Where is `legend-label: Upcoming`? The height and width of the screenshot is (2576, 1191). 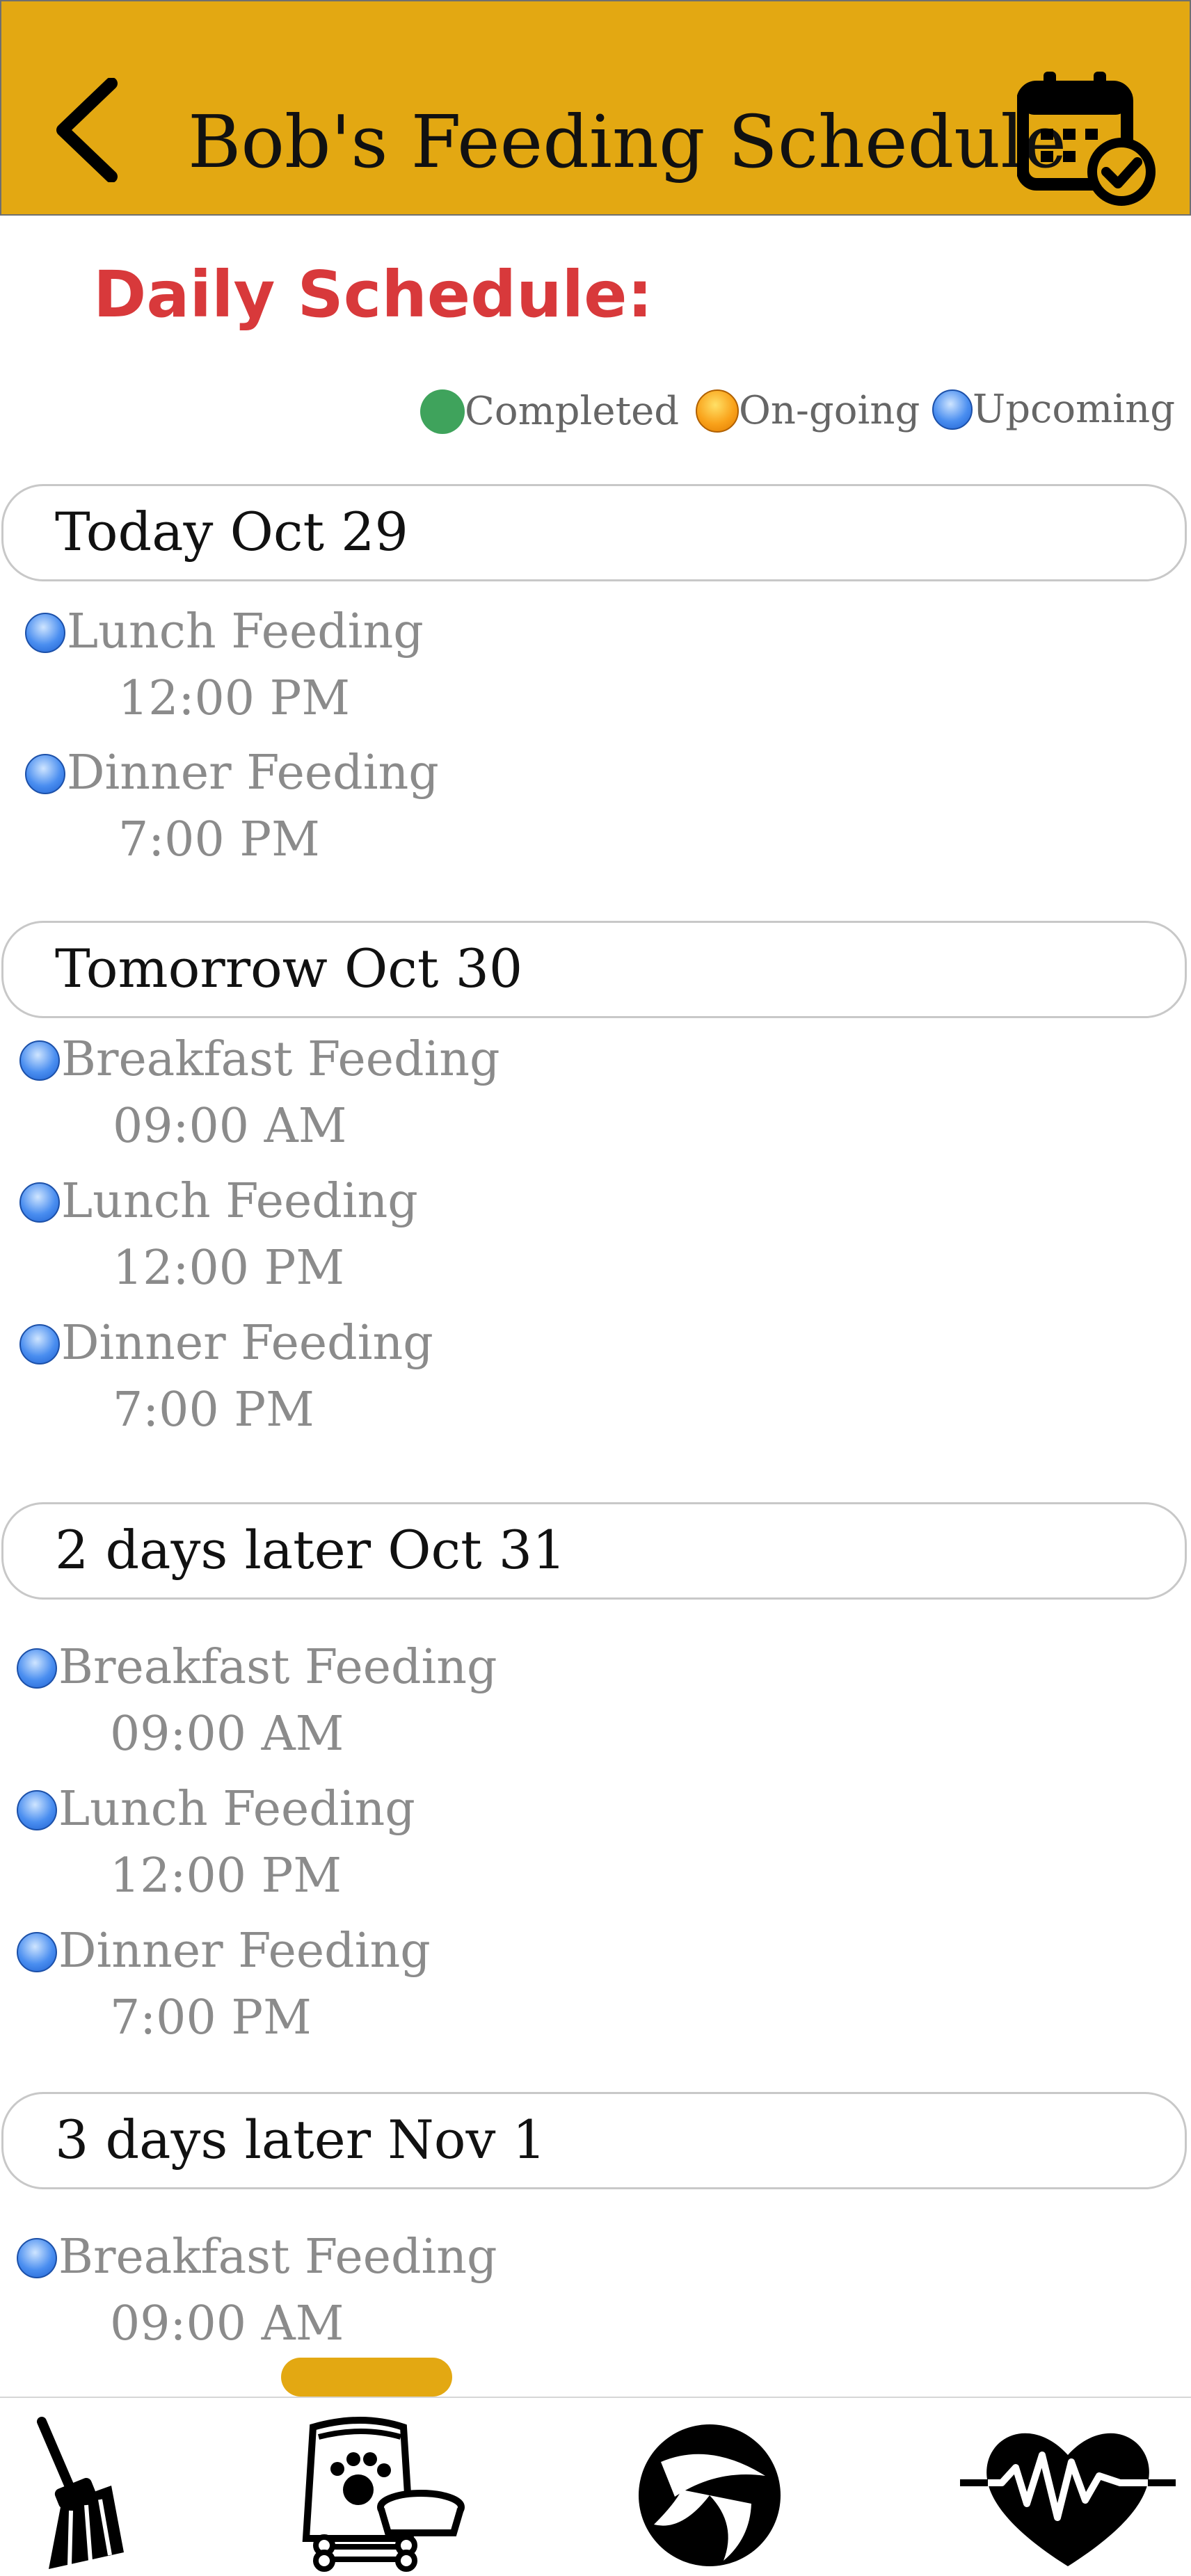 legend-label: Upcoming is located at coordinates (1074, 409).